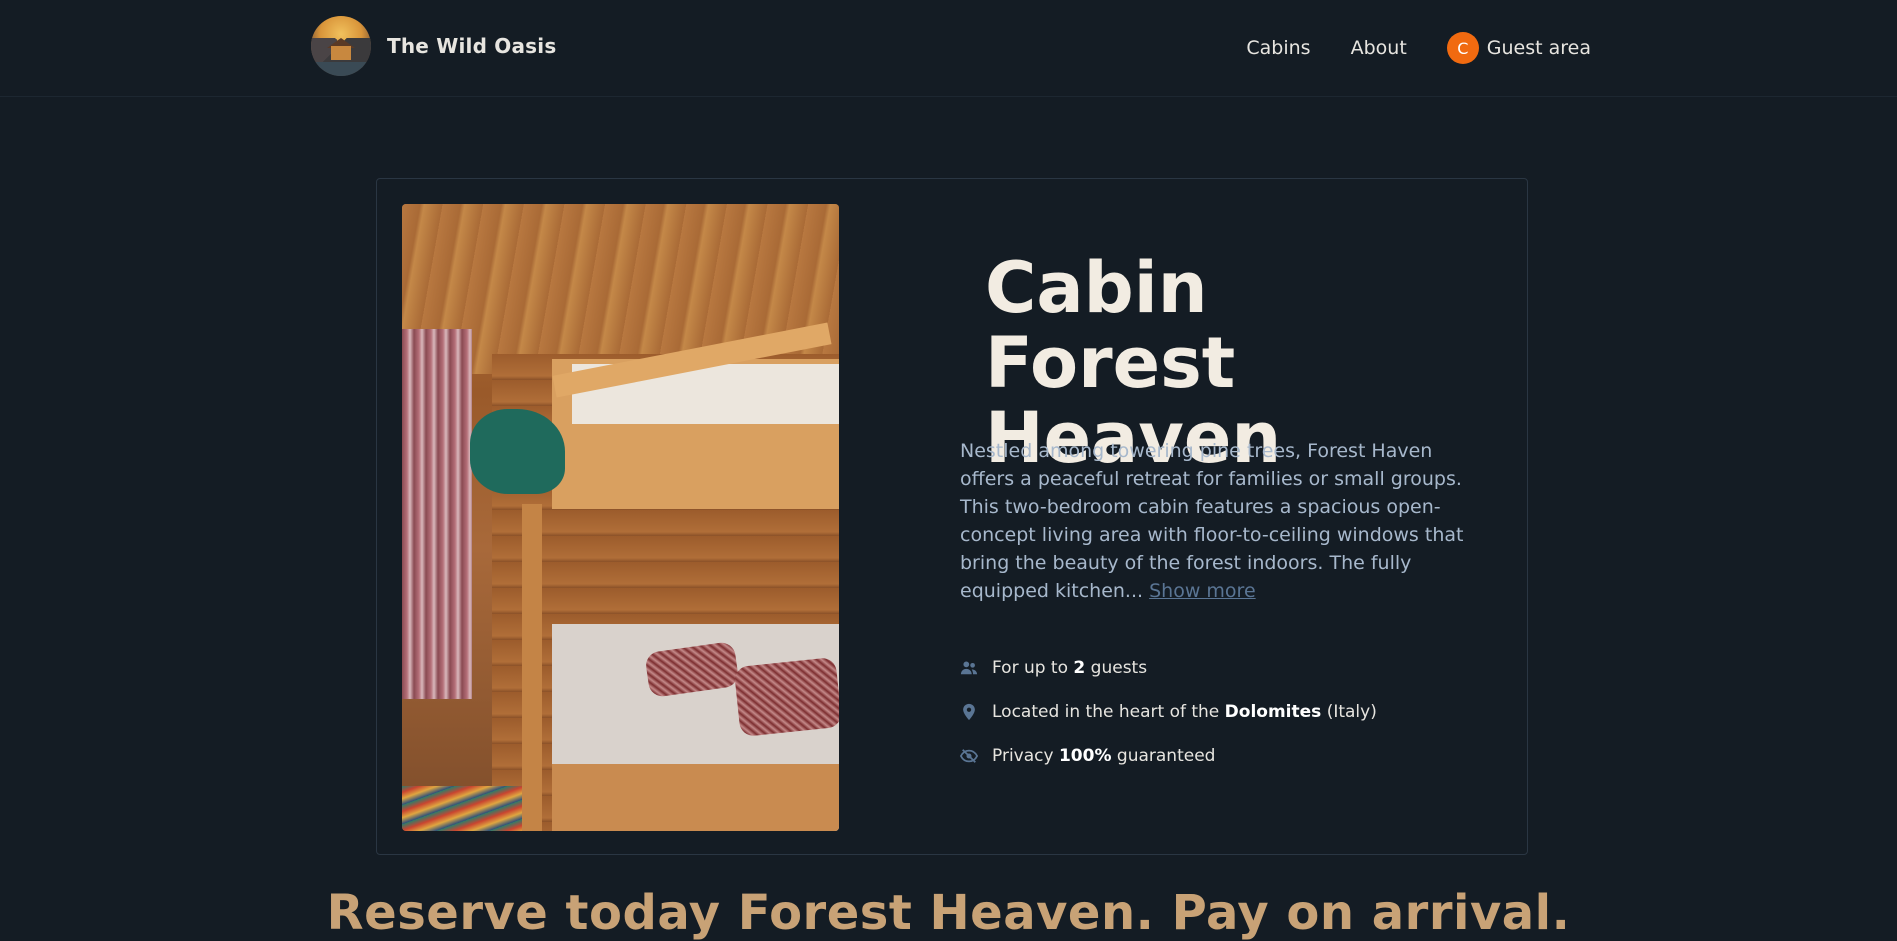  I want to click on show-more-button: Show more, so click(1202, 591).